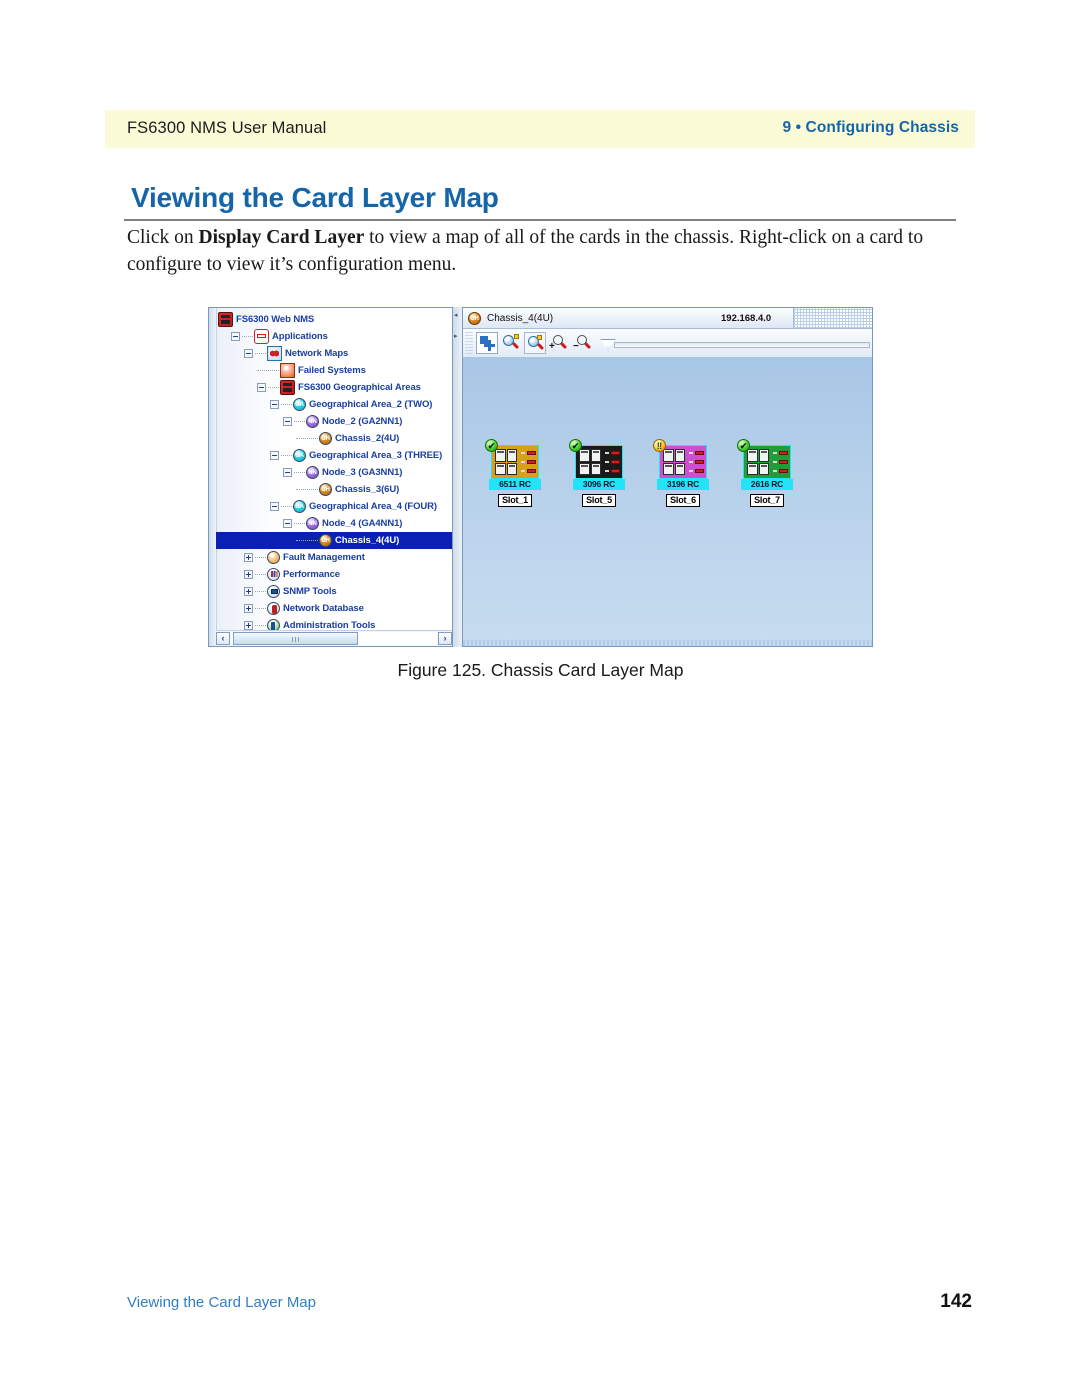 Image resolution: width=1080 pixels, height=1397 pixels. I want to click on zoom-selection-tool-icon, so click(535, 343).